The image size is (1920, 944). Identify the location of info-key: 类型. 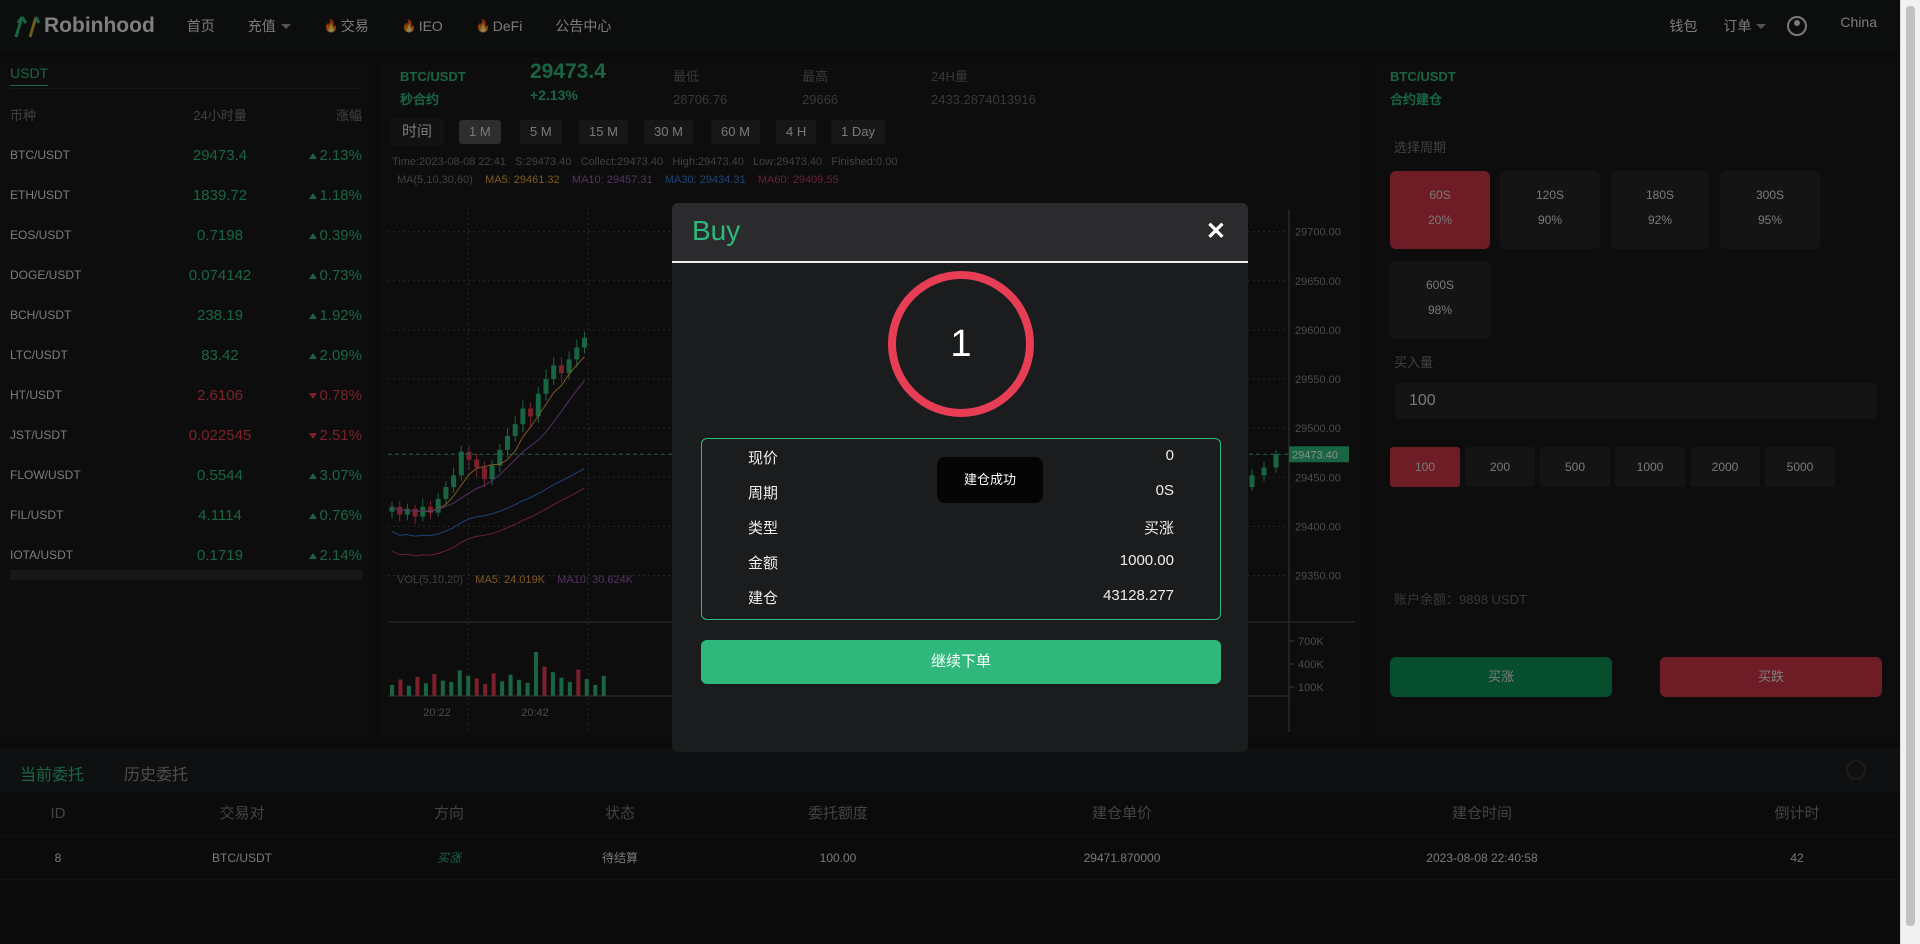
(763, 528).